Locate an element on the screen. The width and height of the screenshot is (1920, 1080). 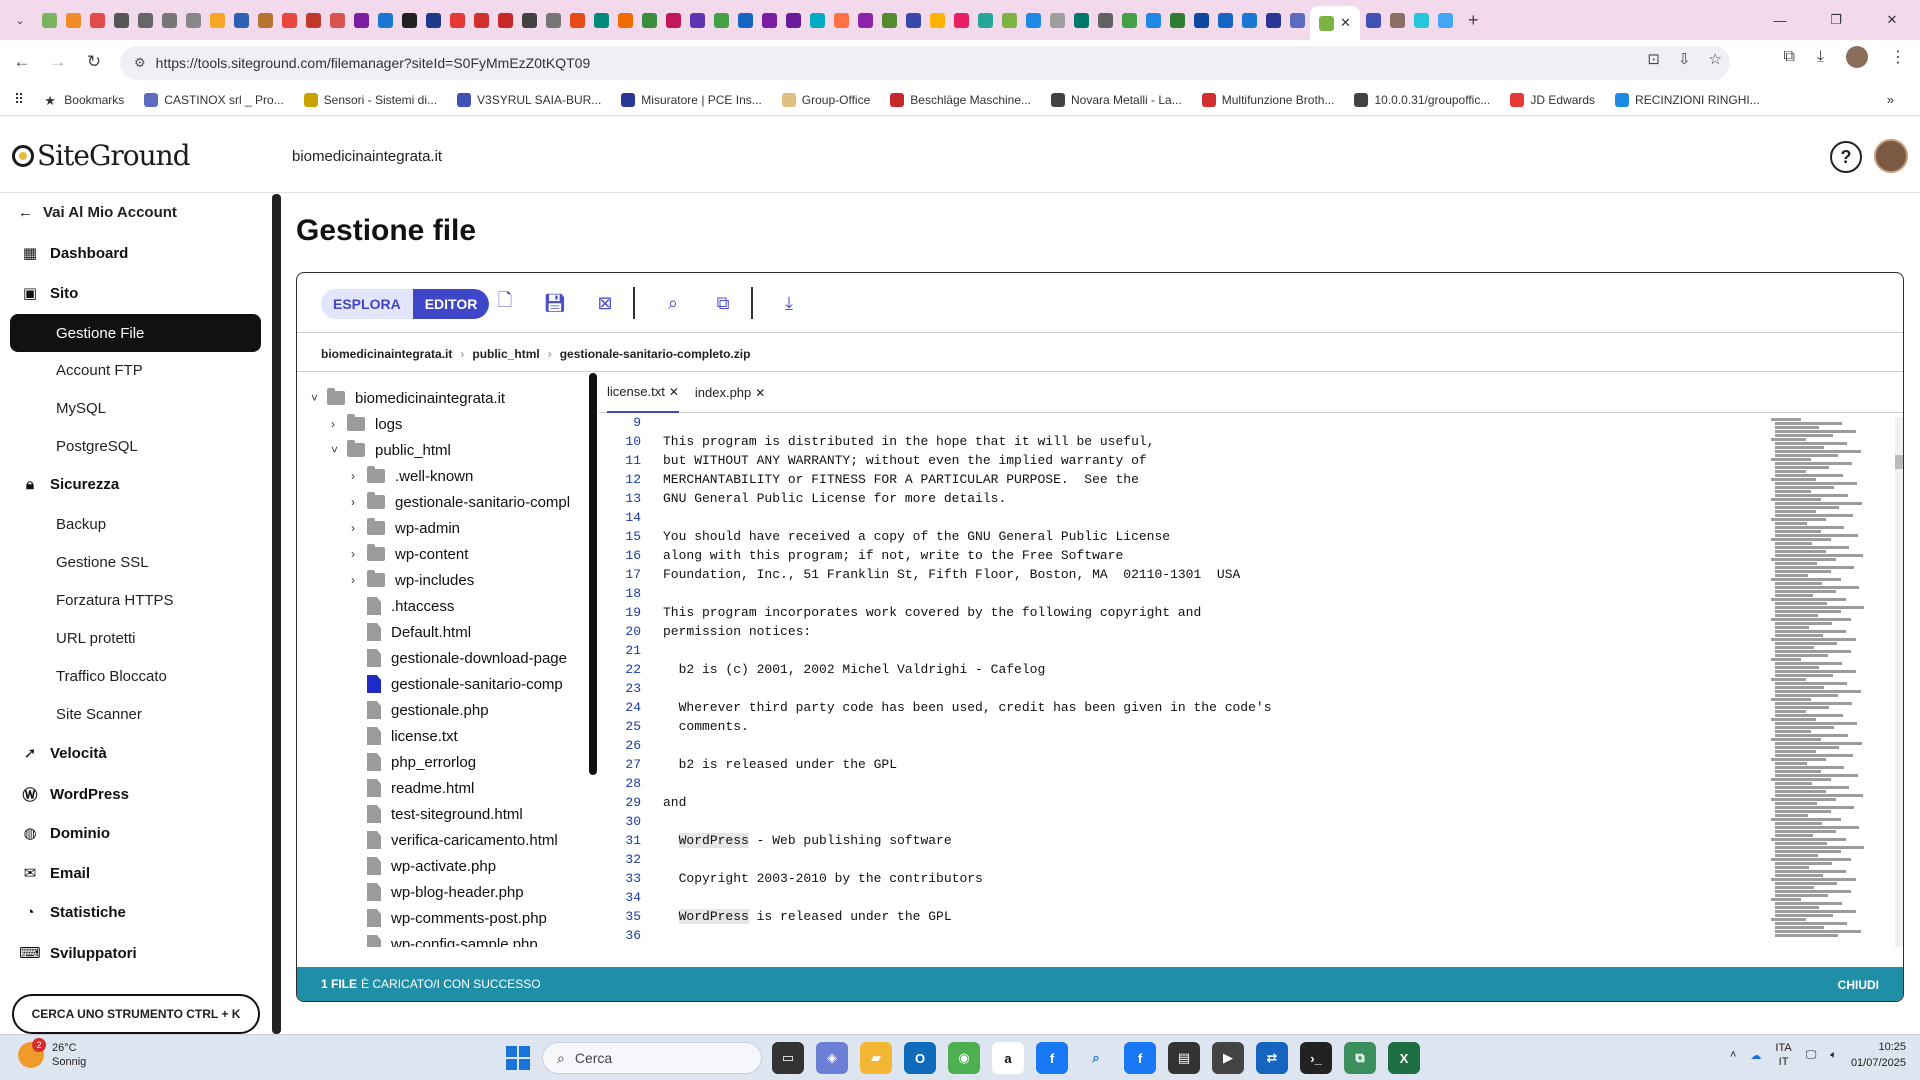
volume-icon: 🔈︎ is located at coordinates (1833, 1055).